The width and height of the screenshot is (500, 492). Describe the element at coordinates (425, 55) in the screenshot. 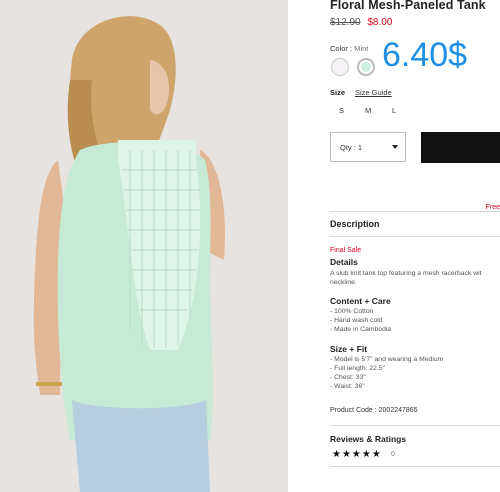

I see `overlay-price-annotation: 6.40$` at that location.